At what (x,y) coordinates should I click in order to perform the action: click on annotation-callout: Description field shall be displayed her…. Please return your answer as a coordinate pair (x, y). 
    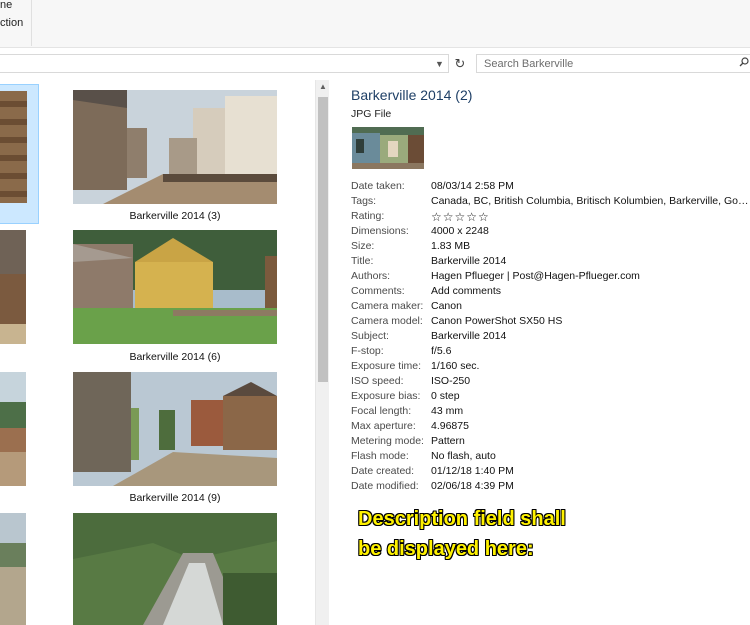
    Looking at the image, I should click on (462, 534).